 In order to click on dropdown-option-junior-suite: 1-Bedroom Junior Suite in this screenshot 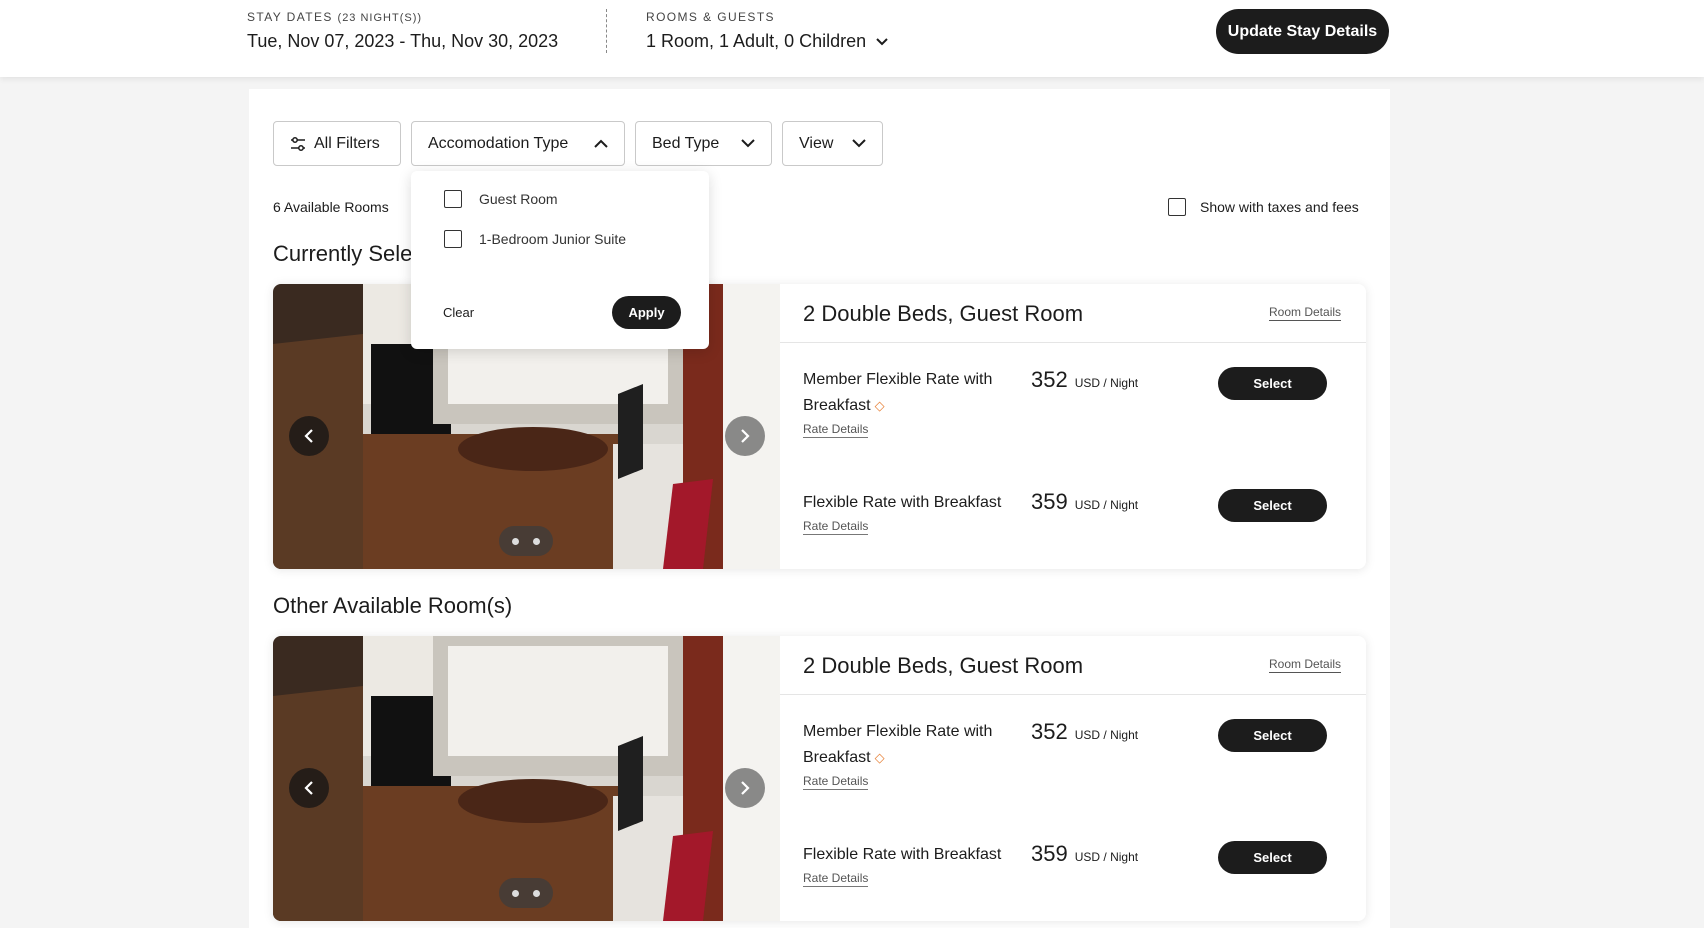, I will do `click(535, 239)`.